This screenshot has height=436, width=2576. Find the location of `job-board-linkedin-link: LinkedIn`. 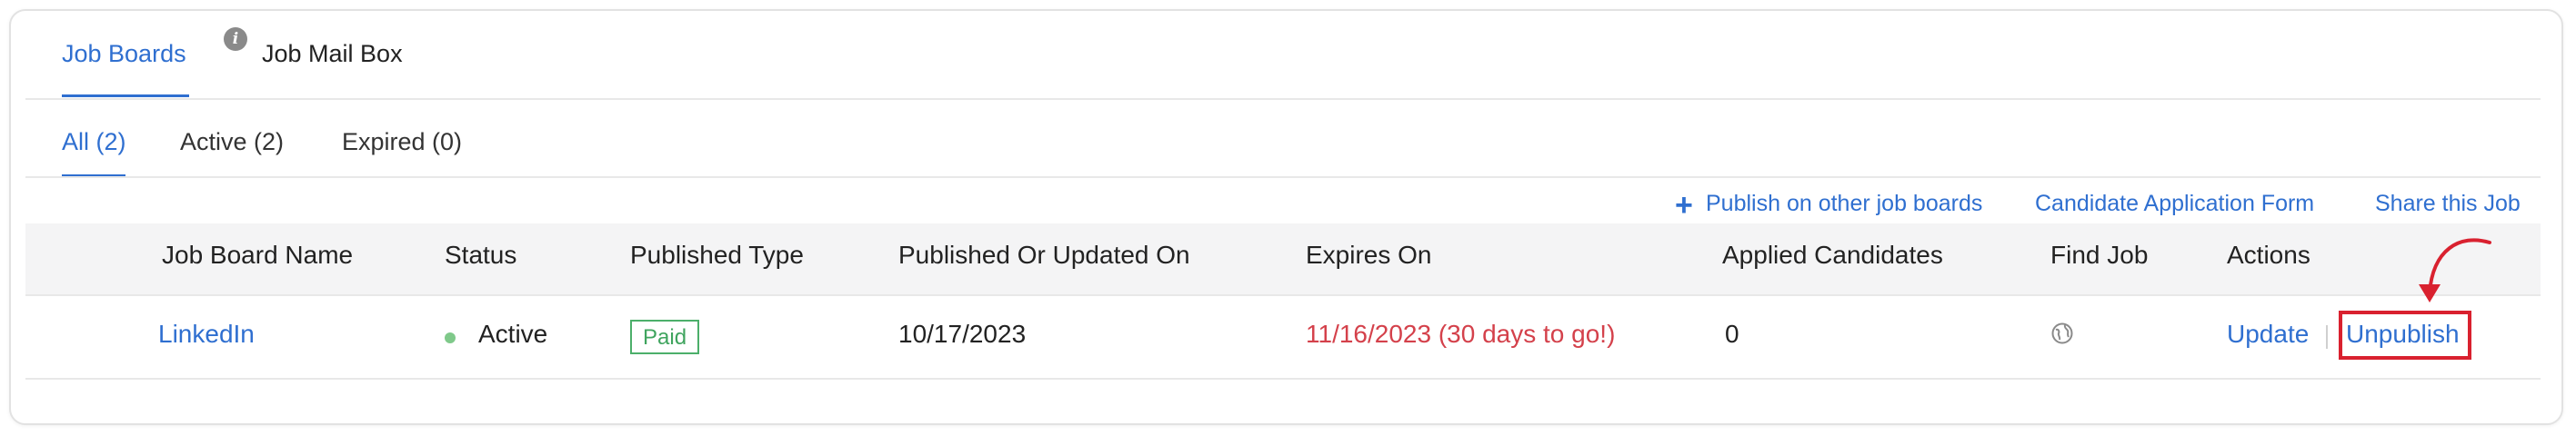

job-board-linkedin-link: LinkedIn is located at coordinates (206, 334).